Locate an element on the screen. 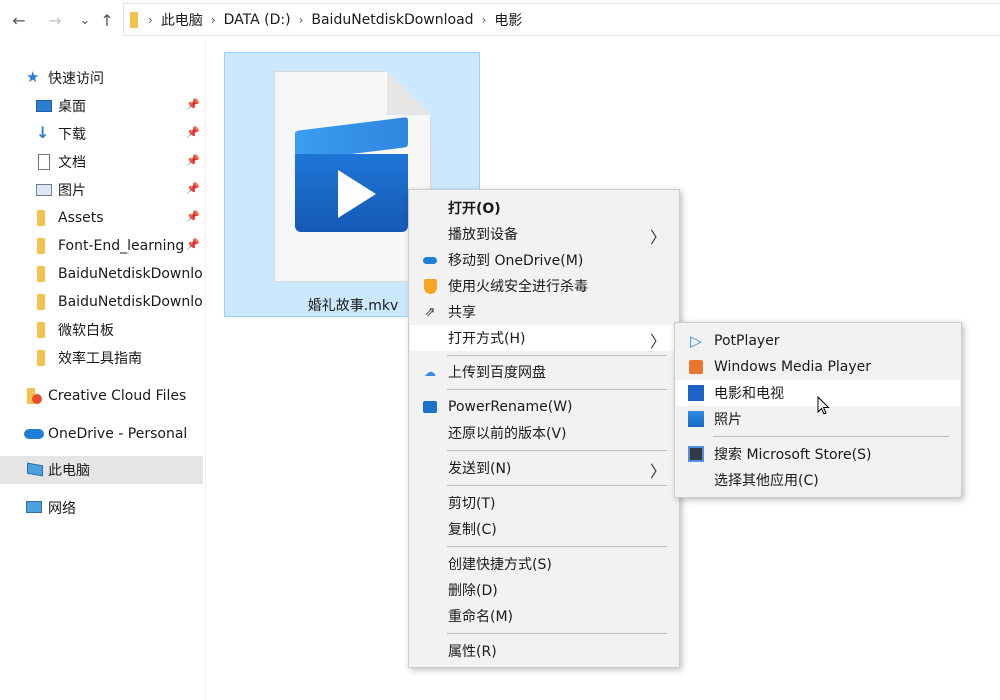  onedrive-icon is located at coordinates (430, 260).